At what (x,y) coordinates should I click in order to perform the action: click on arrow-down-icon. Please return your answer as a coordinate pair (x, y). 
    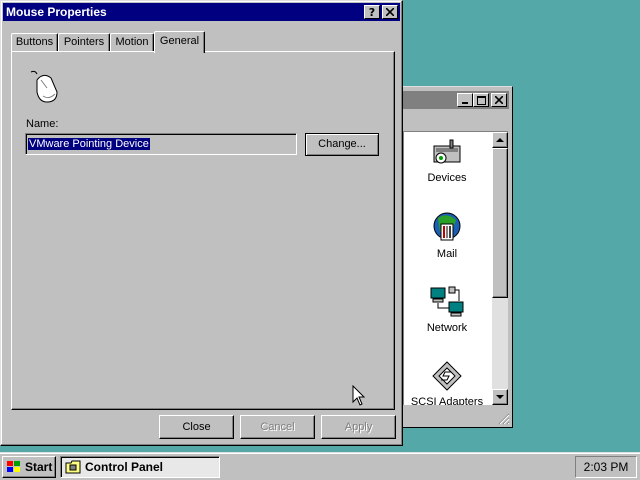
    Looking at the image, I should click on (500, 397).